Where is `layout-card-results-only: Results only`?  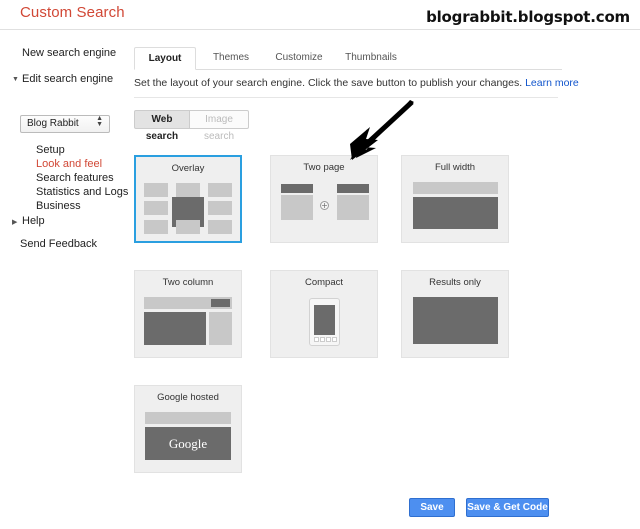 layout-card-results-only: Results only is located at coordinates (455, 314).